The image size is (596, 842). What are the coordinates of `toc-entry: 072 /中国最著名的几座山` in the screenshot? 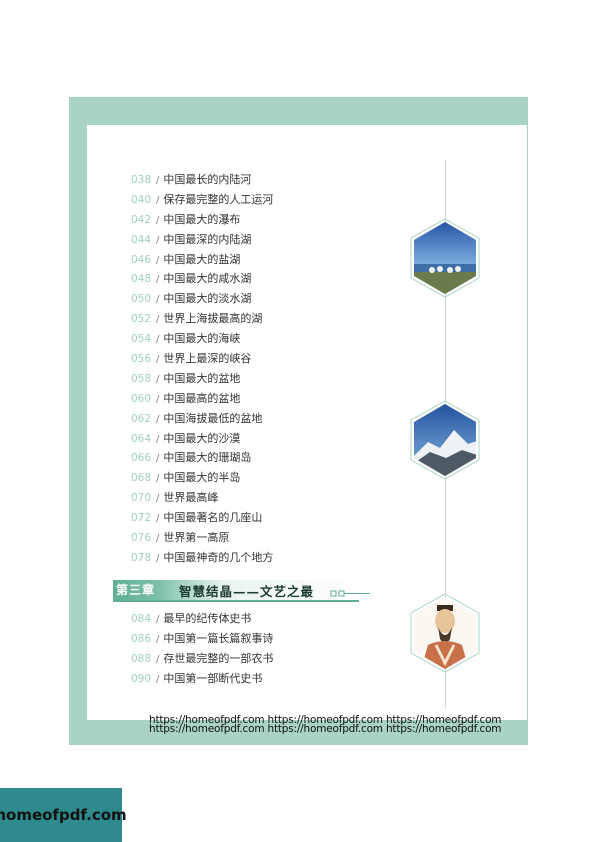 It's located at (202, 518).